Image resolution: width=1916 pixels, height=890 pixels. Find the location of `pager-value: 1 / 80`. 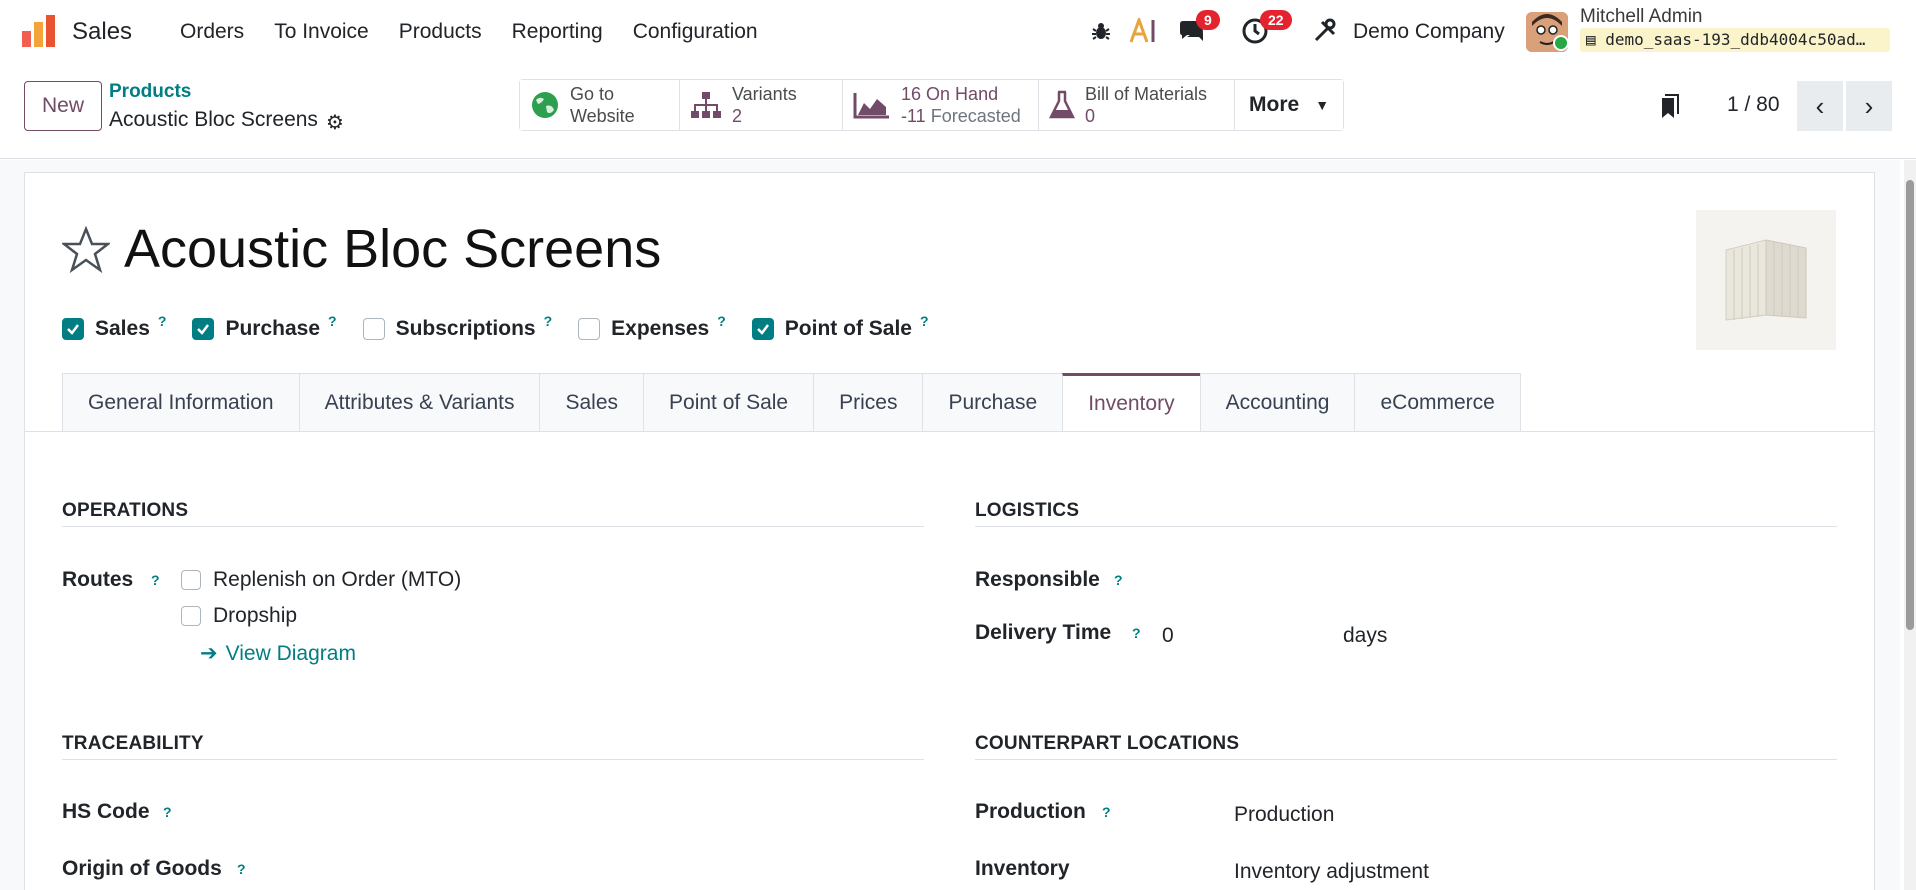

pager-value: 1 / 80 is located at coordinates (1753, 105).